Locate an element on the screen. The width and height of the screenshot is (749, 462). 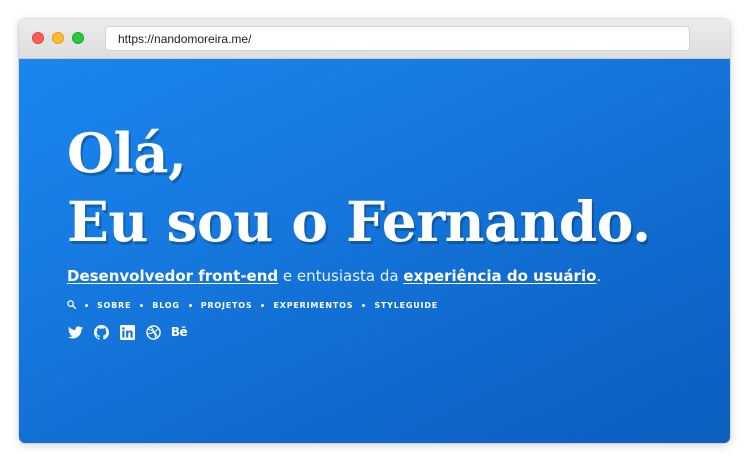
behance-icon-text: Bē is located at coordinates (179, 332).